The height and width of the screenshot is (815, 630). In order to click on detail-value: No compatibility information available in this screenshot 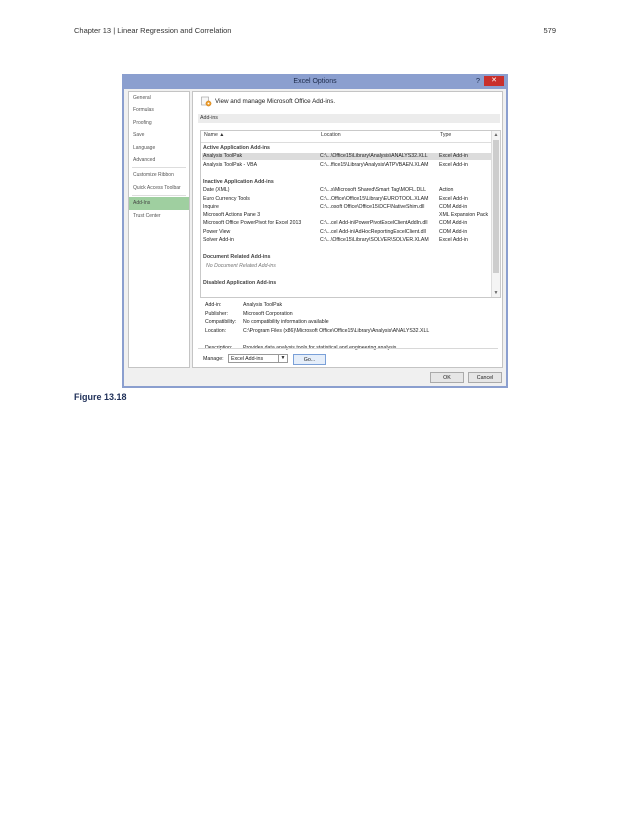, I will do `click(286, 322)`.